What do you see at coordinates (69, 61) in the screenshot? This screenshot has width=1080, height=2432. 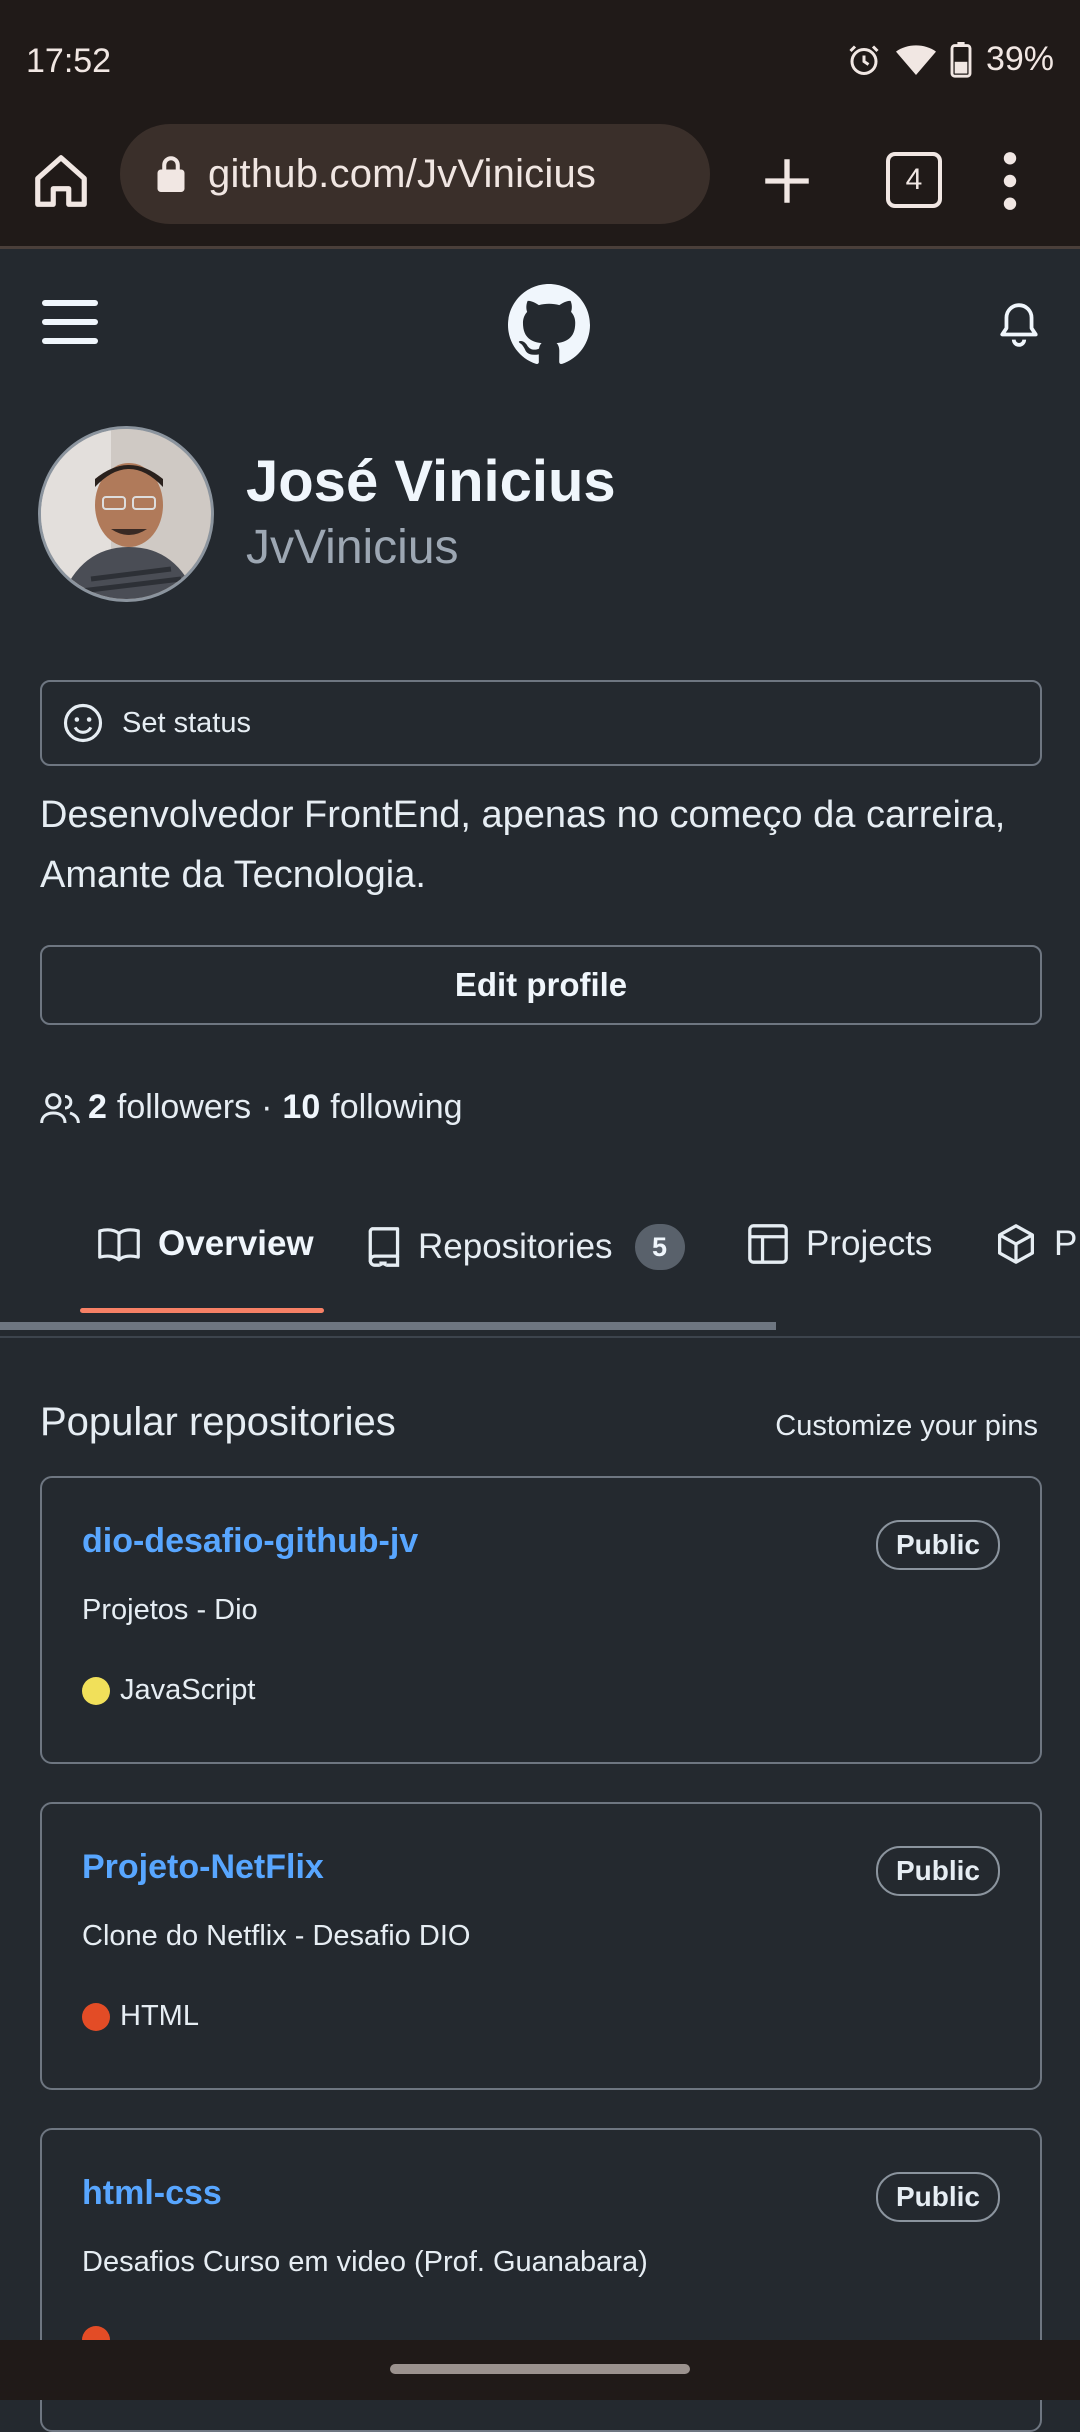 I see `status-time: 17:52` at bounding box center [69, 61].